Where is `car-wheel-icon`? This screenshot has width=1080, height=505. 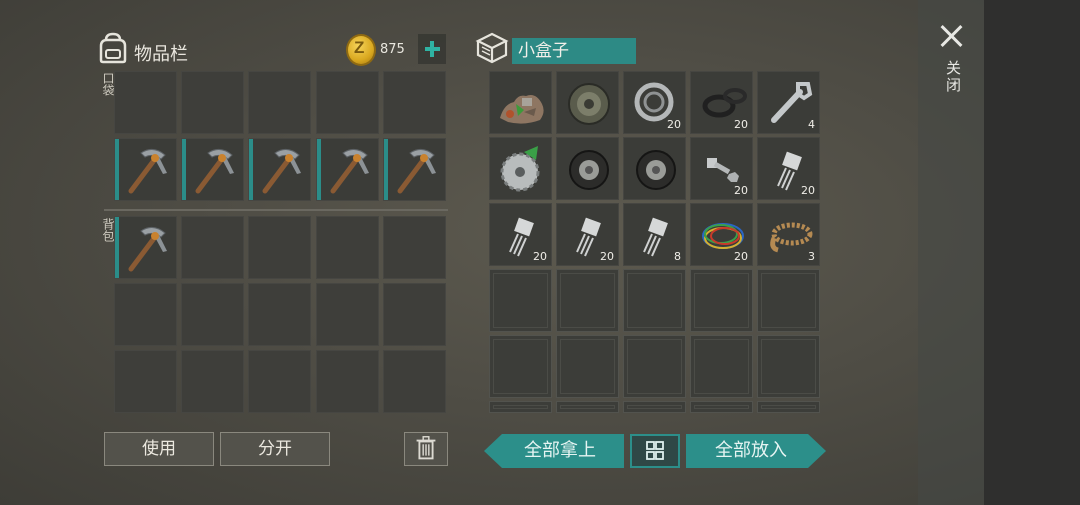
car-wheel-icon is located at coordinates (589, 104).